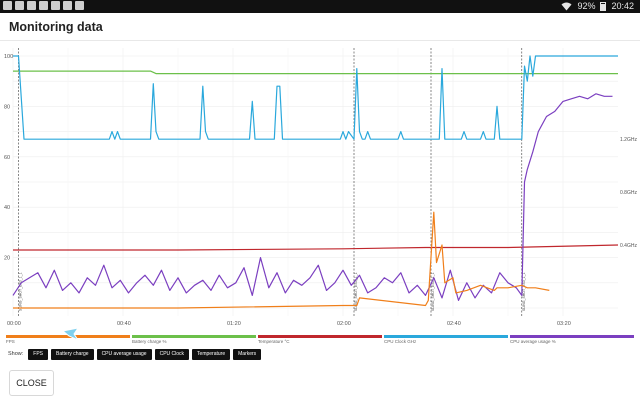  I want to click on battery-icon, so click(603, 6).